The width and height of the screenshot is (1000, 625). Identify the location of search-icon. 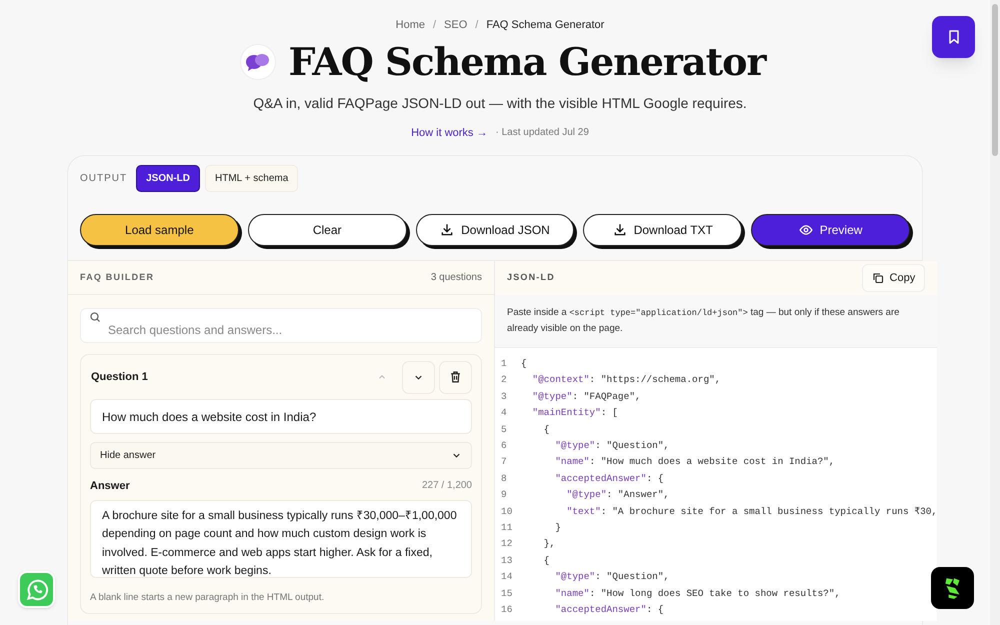
(95, 317).